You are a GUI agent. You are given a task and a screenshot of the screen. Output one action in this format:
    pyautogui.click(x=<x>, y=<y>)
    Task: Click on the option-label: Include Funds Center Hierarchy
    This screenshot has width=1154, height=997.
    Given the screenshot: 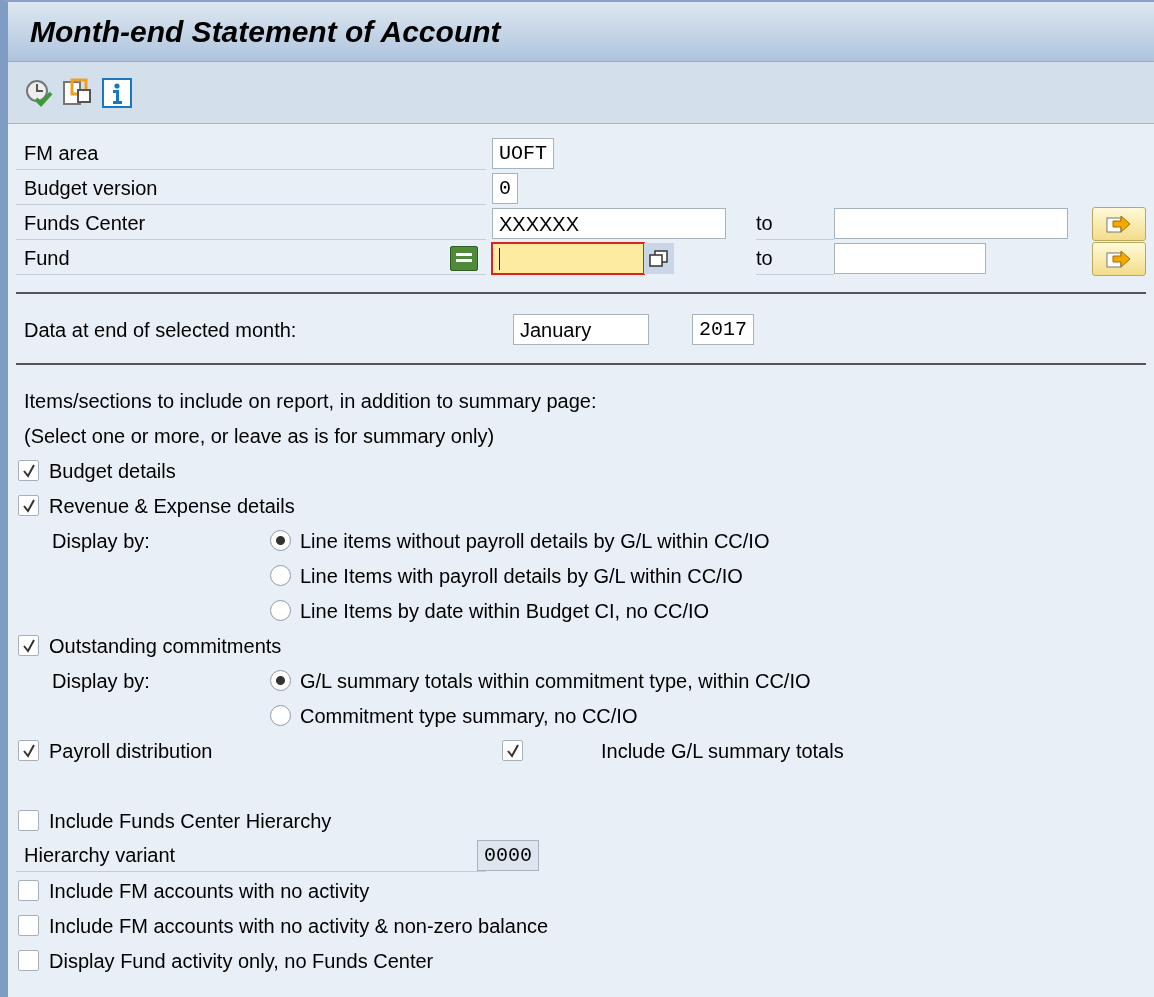 What is the action you would take?
    pyautogui.click(x=190, y=821)
    